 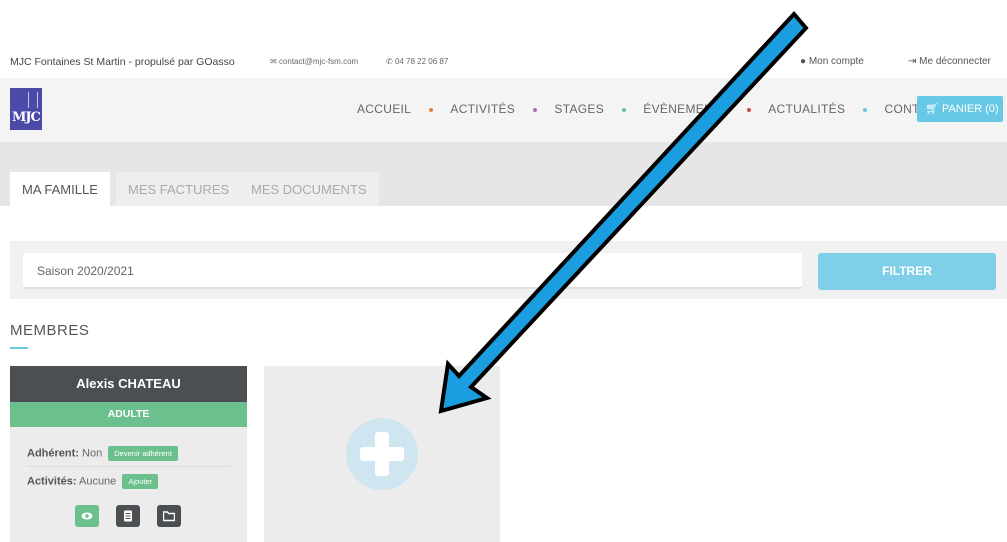 What do you see at coordinates (686, 109) in the screenshot?
I see `nav-item-evenements: ÉVÈNEMENTS` at bounding box center [686, 109].